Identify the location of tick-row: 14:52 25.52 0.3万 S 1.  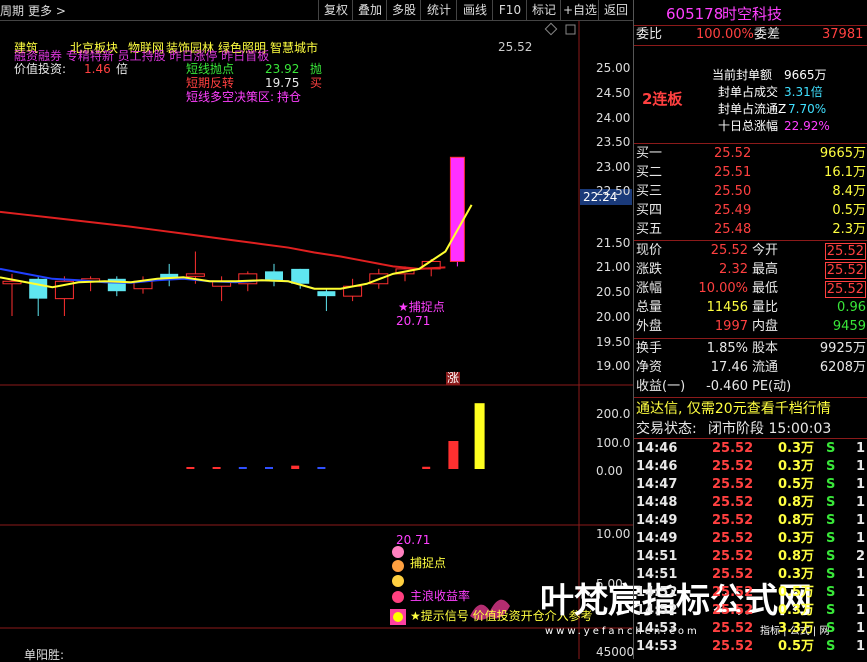
(750, 611).